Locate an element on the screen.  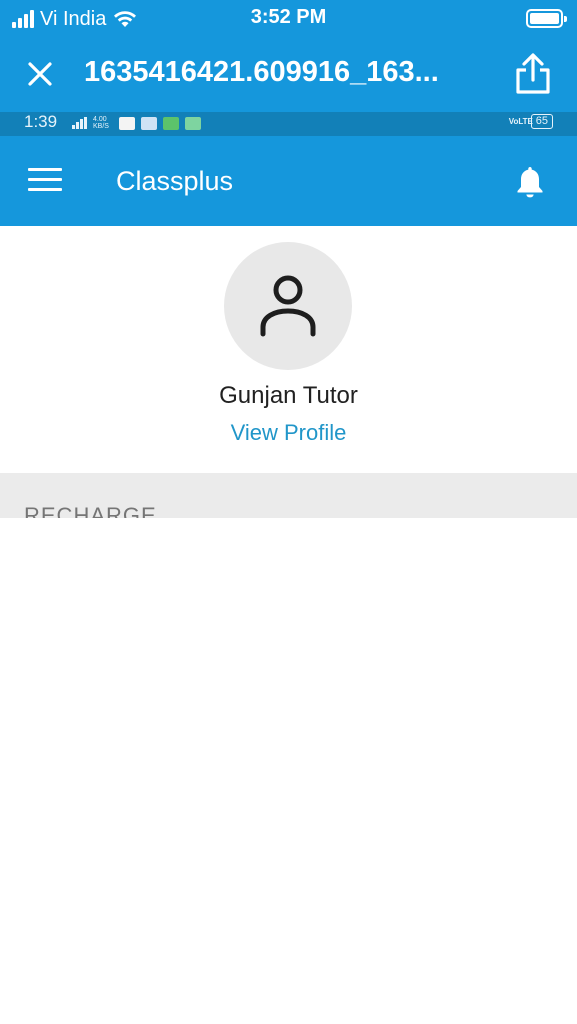
android-status-icons: 4.00 KB/S is located at coordinates (136, 123).